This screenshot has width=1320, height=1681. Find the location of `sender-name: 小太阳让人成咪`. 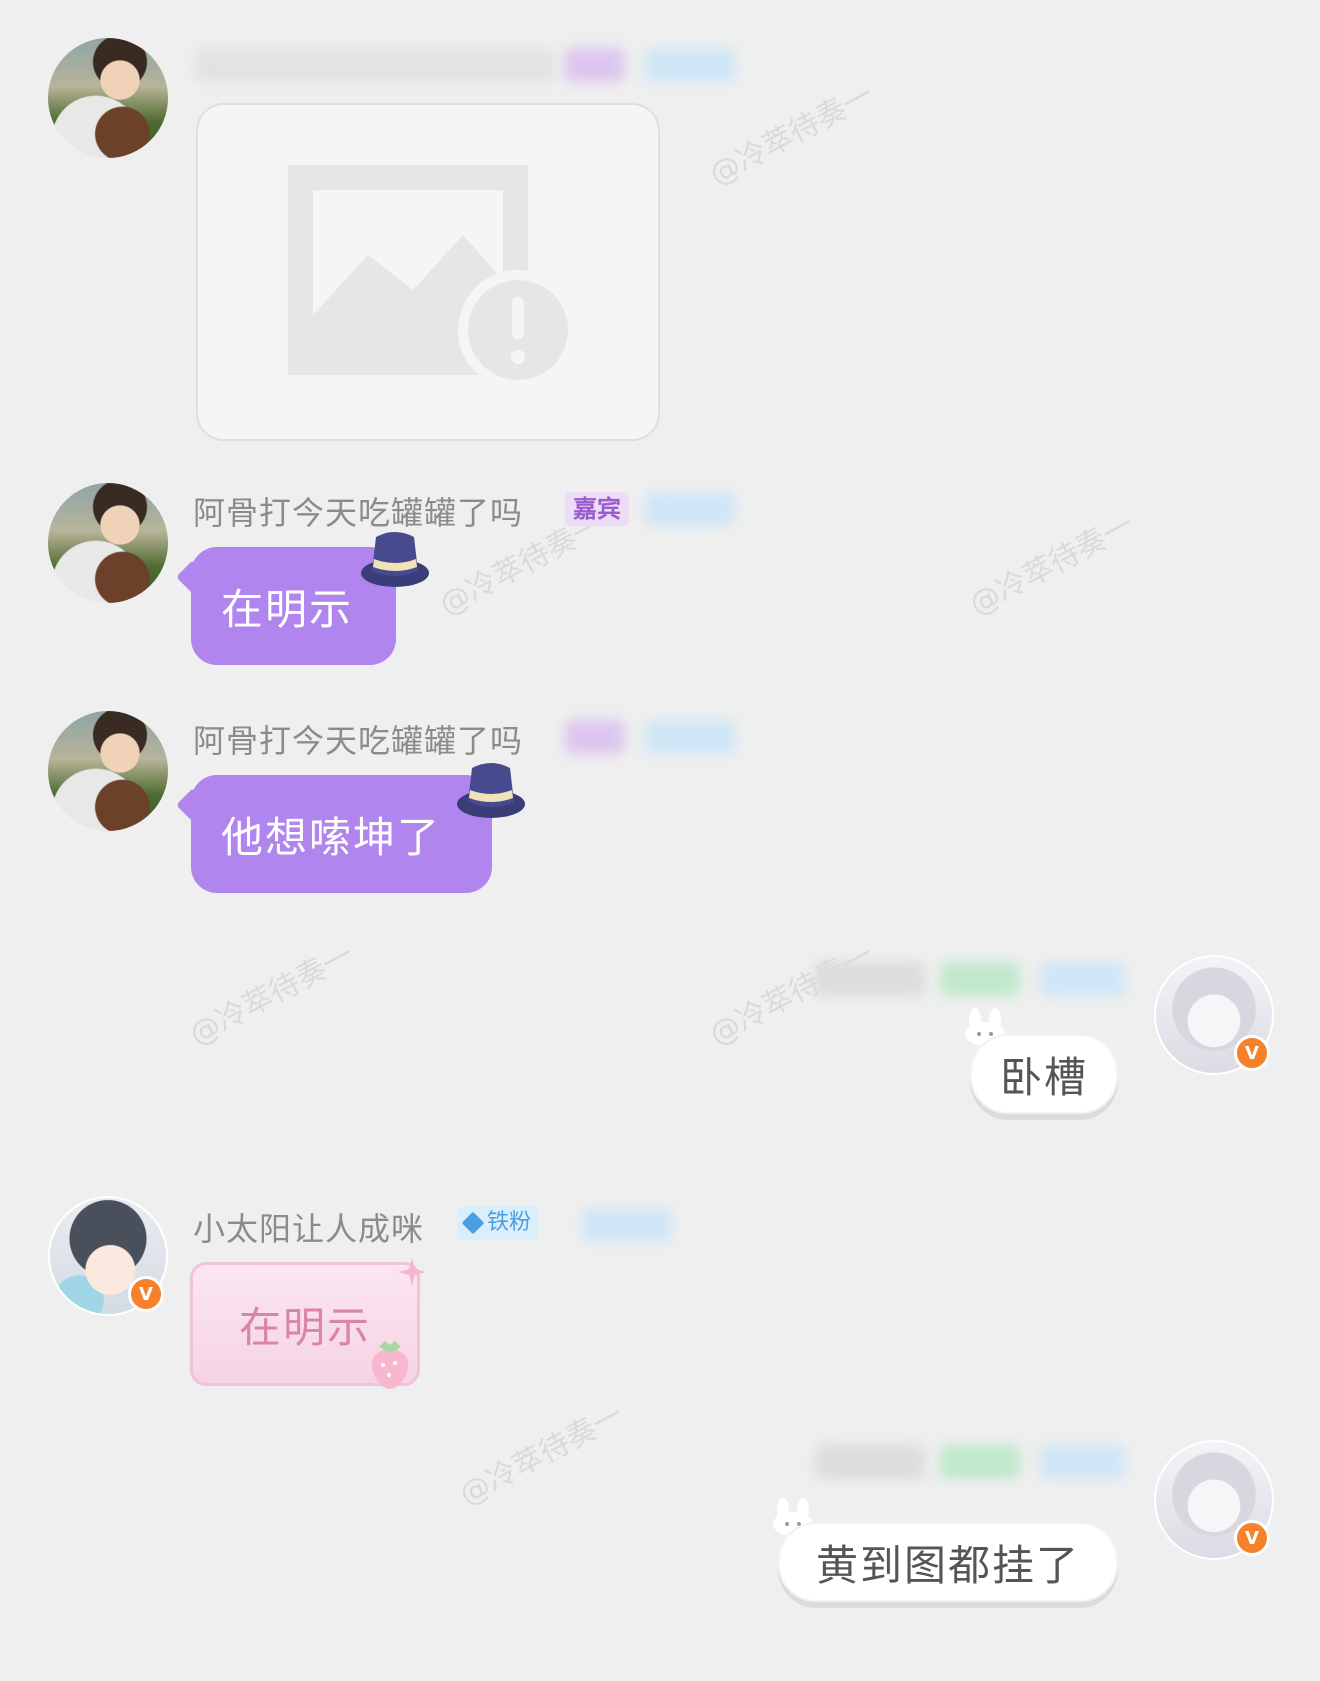

sender-name: 小太阳让人成咪 is located at coordinates (308, 1227).